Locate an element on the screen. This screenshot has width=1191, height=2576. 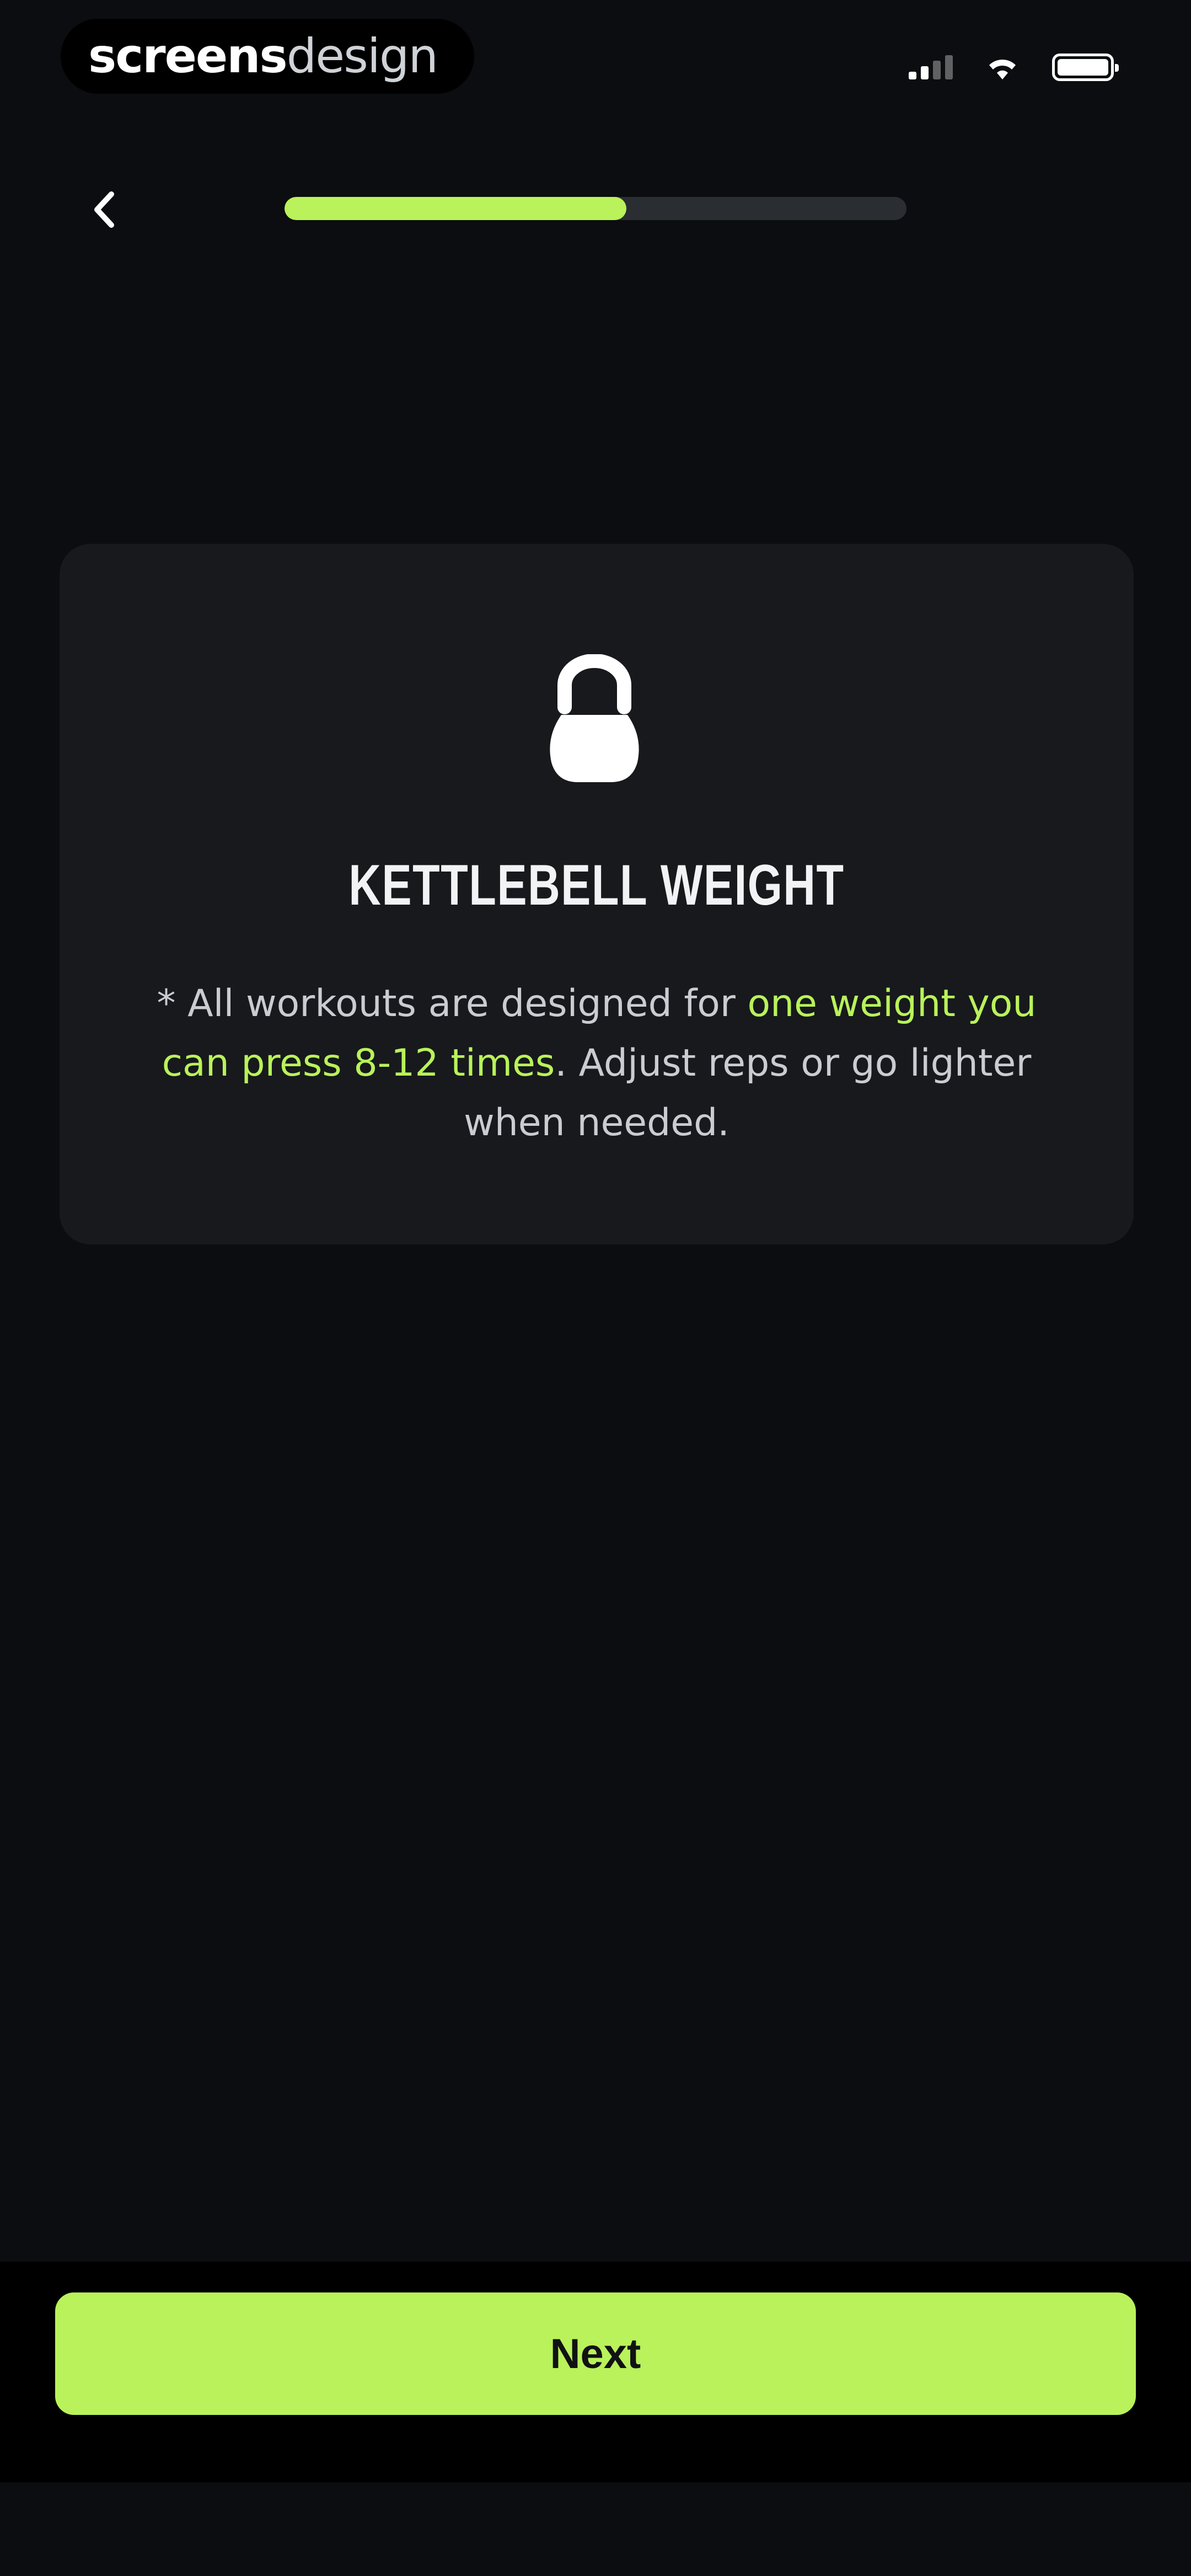
next-button: Next is located at coordinates (595, 2353).